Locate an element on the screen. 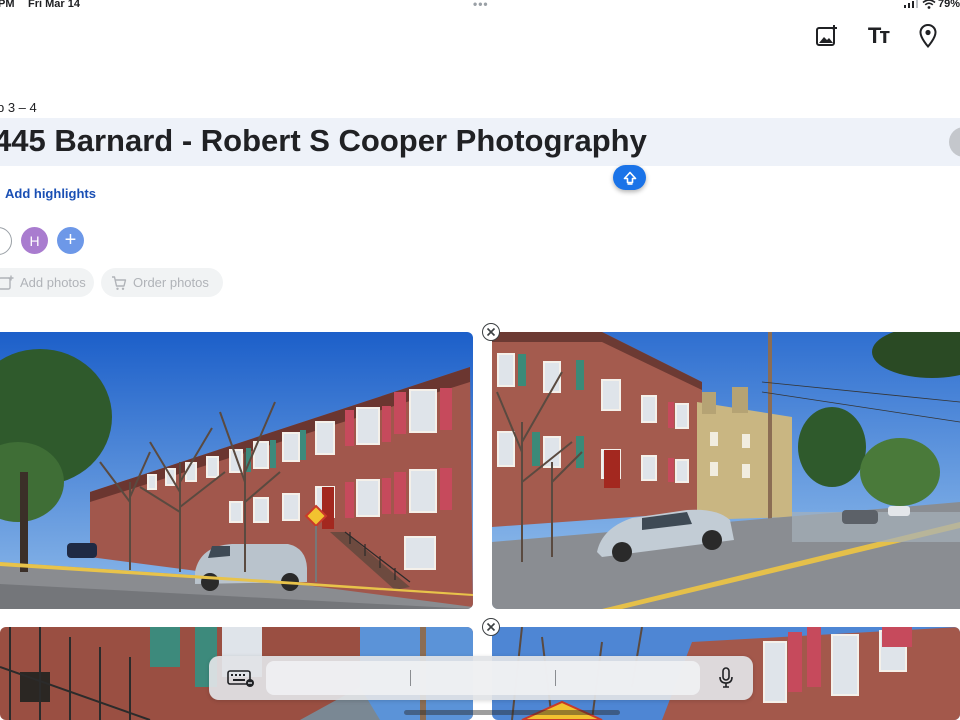 This screenshot has height=720, width=960. status-bar: PM Fri Mar 14 ••• 79% is located at coordinates (480, 6).